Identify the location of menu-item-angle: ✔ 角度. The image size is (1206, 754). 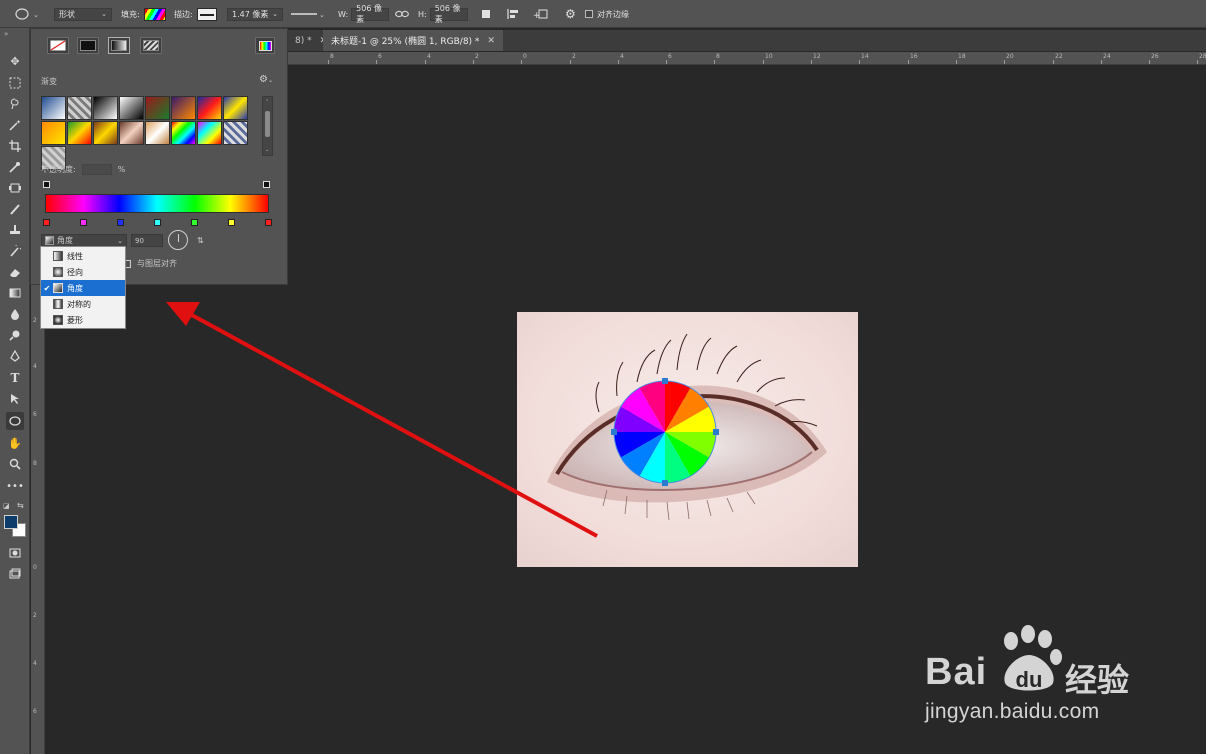
(83, 288).